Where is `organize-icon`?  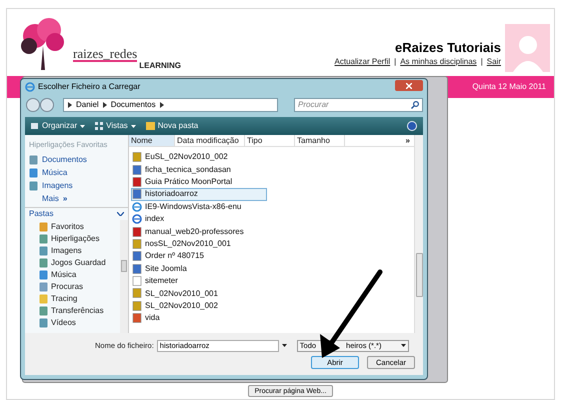 organize-icon is located at coordinates (35, 126).